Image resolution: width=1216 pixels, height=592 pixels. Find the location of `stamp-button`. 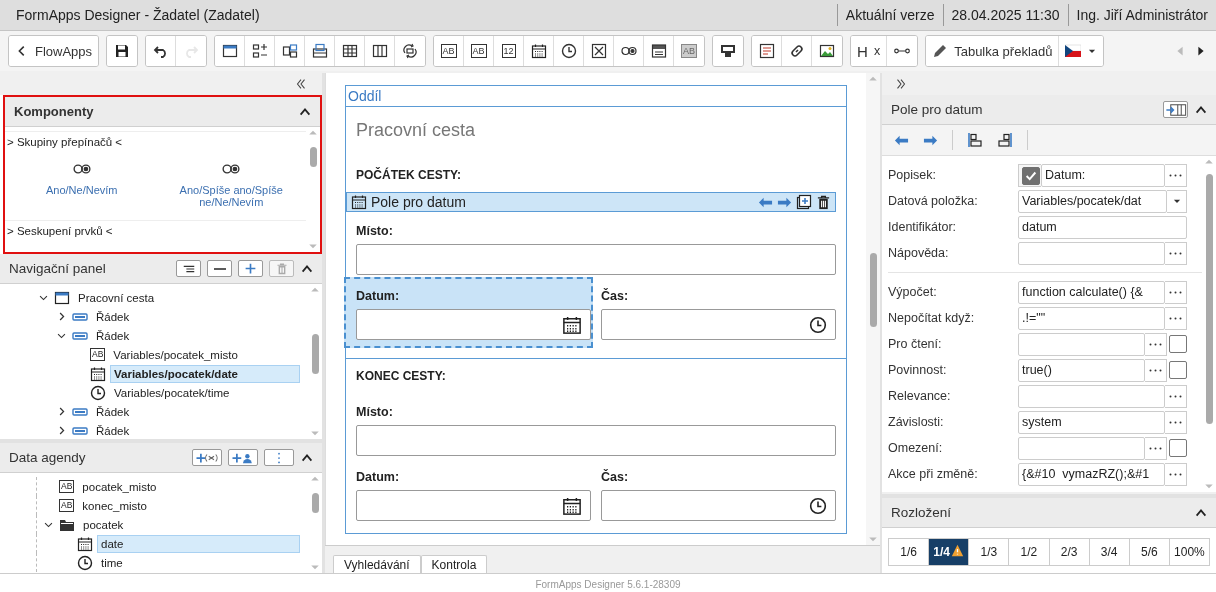

stamp-button is located at coordinates (728, 51).